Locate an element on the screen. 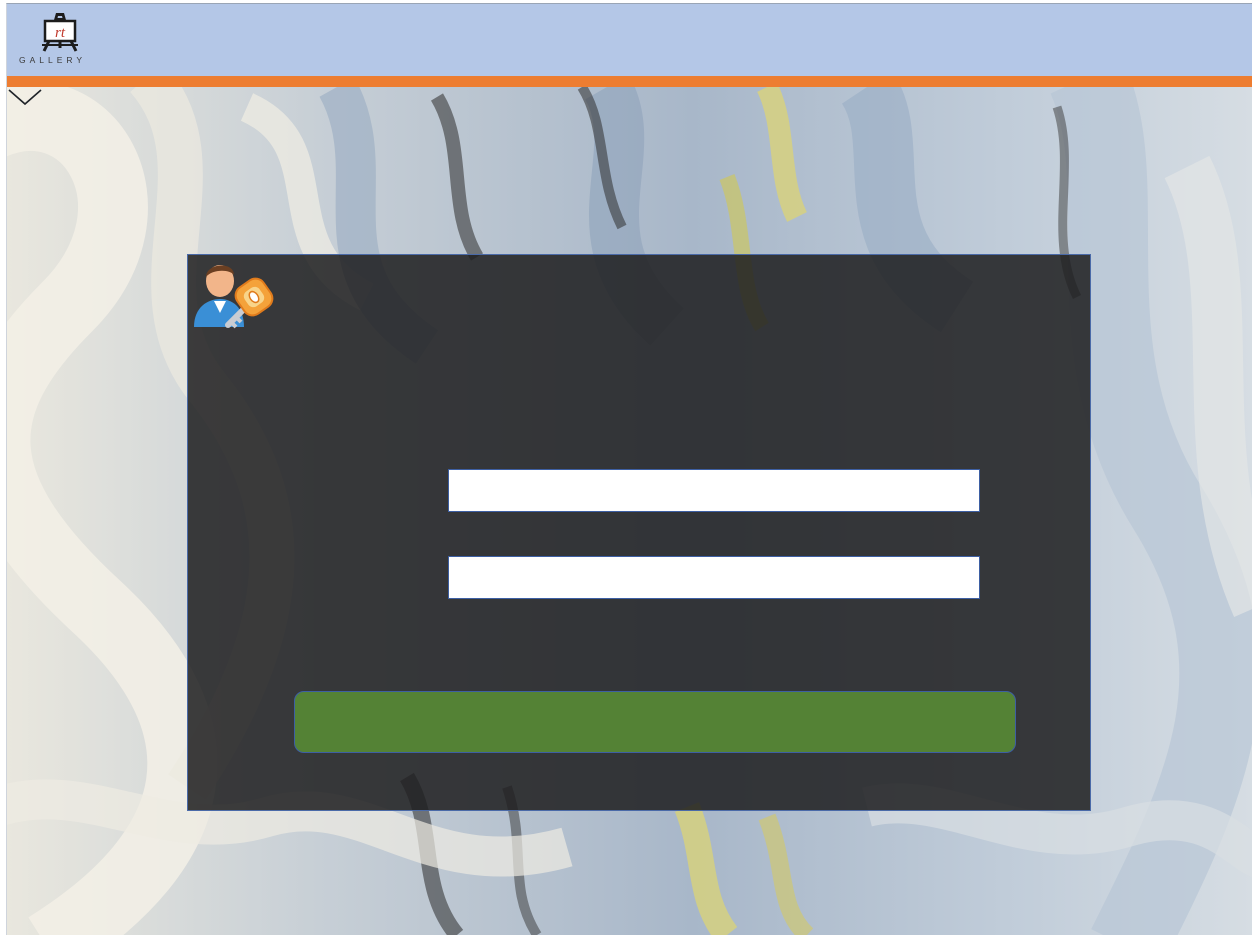  gallery-logo: rt GALLERY is located at coordinates (60, 40).